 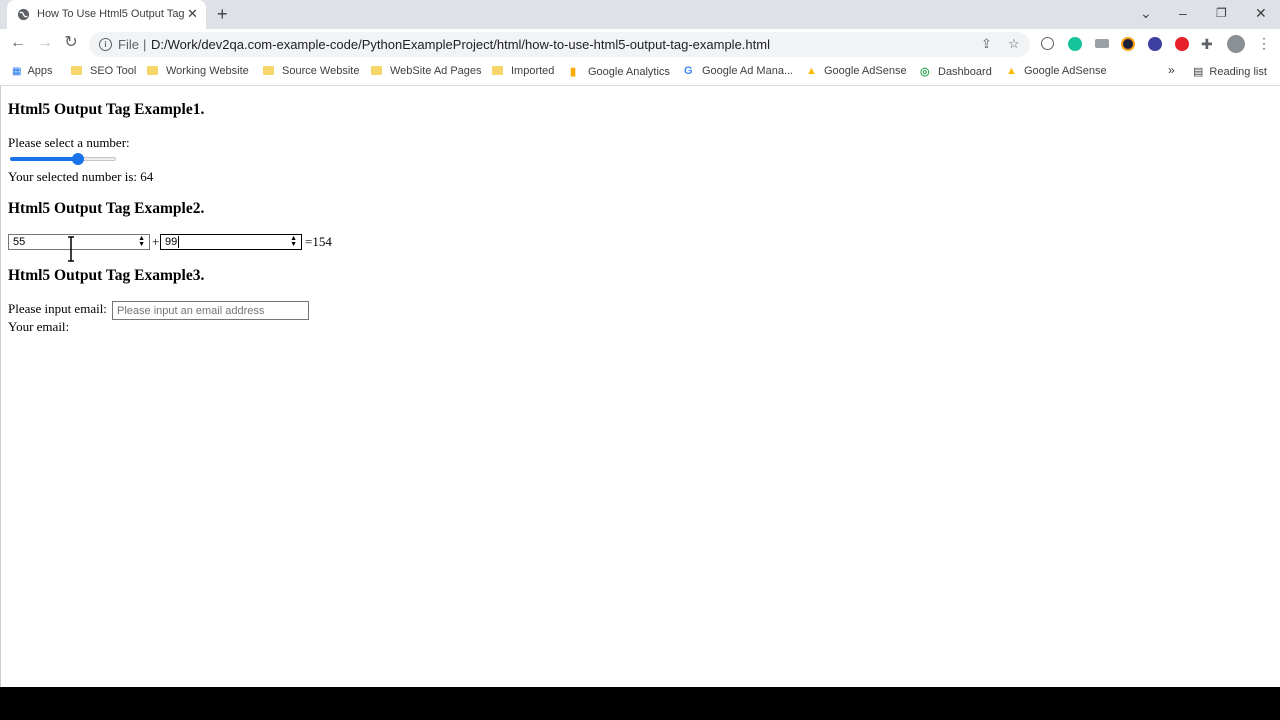 What do you see at coordinates (426, 71) in the screenshot?
I see `bookmark-item: WebSite Ad Pages` at bounding box center [426, 71].